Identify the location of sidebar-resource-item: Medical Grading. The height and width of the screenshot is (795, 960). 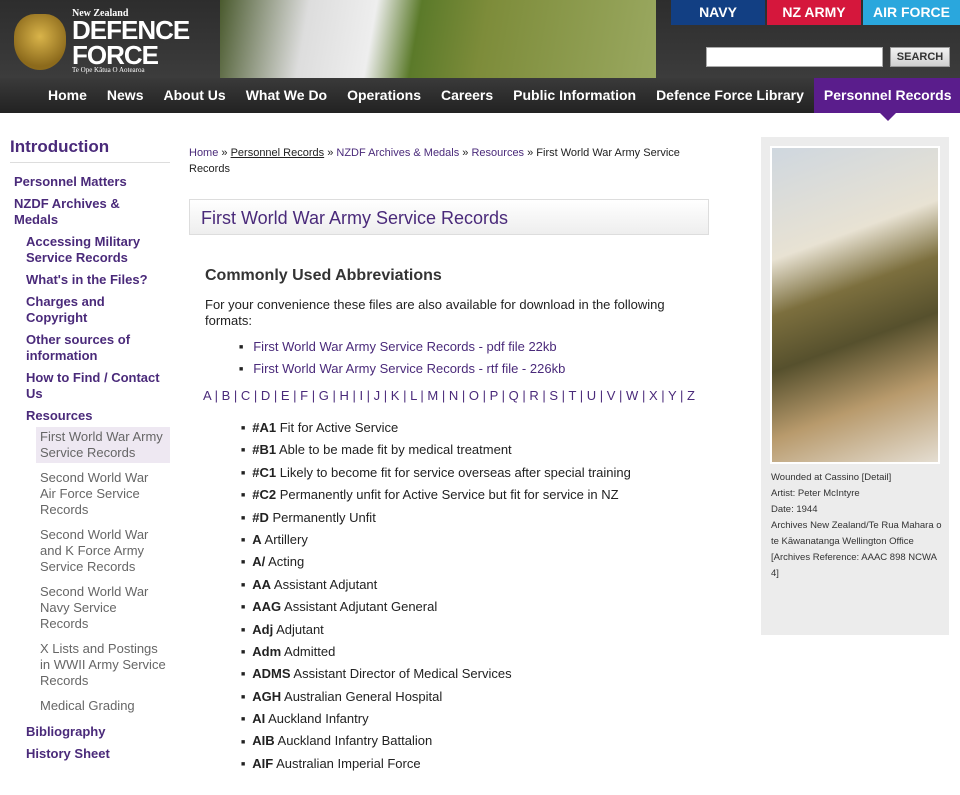
(103, 706).